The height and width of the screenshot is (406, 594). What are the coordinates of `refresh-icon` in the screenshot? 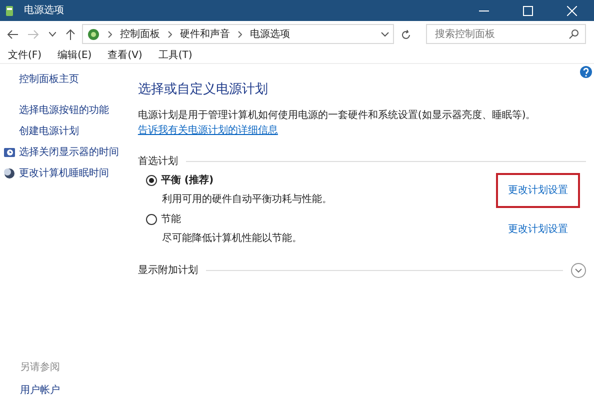 It's located at (406, 35).